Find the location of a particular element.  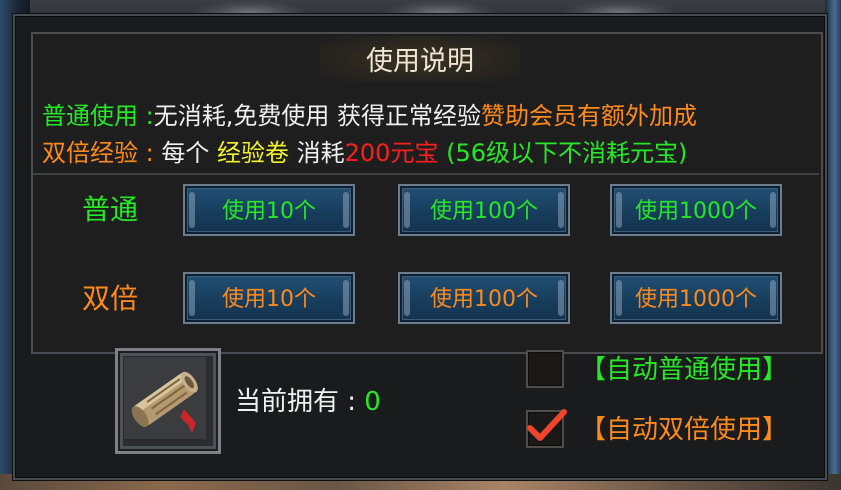

normal-use-1000-button: 使用1000个 is located at coordinates (696, 210).